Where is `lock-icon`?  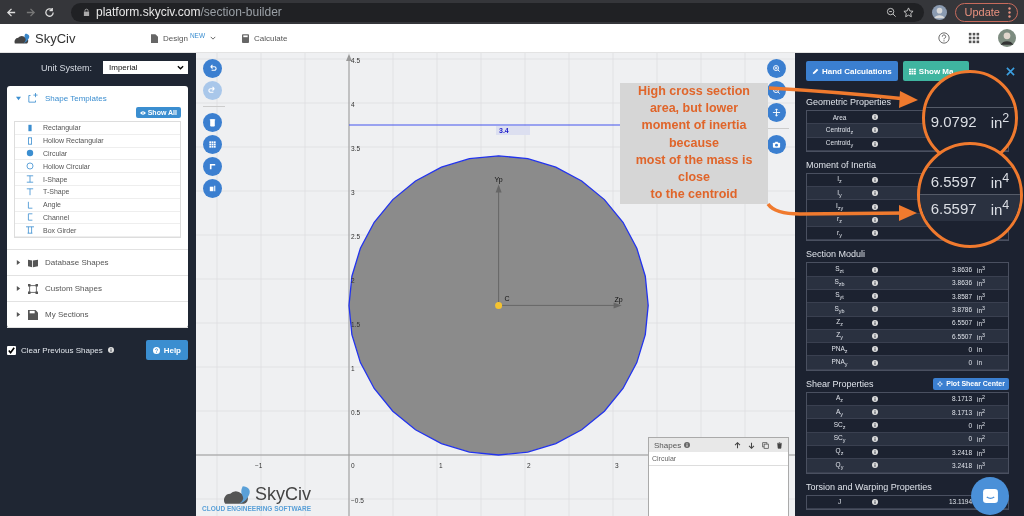
lock-icon is located at coordinates (86, 12).